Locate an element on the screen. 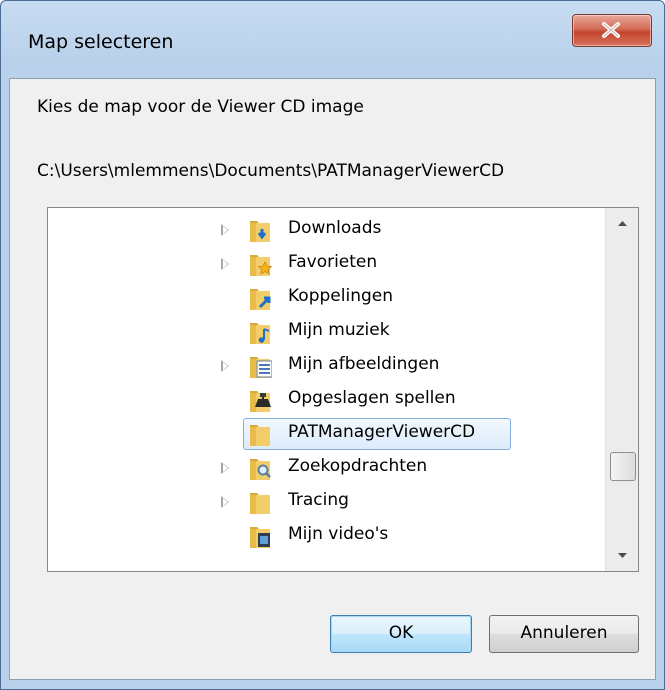 Image resolution: width=665 pixels, height=690 pixels. tree-item: Koppelingen is located at coordinates (323, 298).